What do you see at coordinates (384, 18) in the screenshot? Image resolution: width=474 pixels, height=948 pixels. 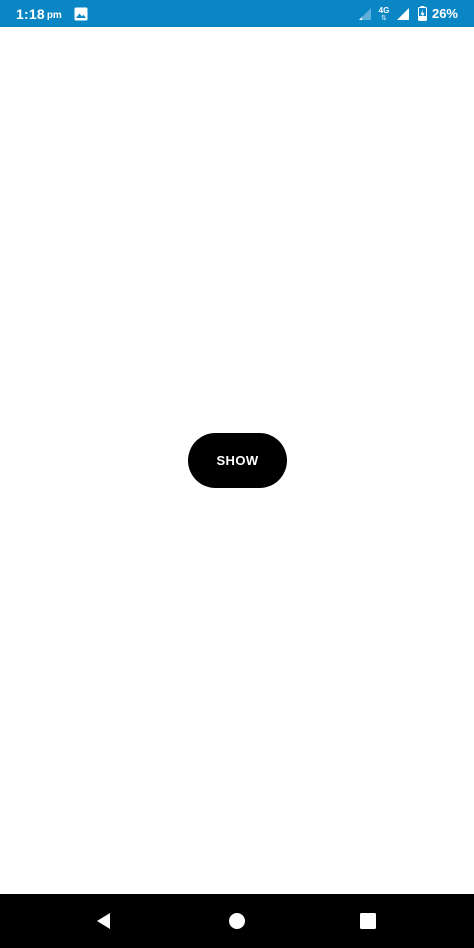 I see `data-activity-icon: ⇅` at bounding box center [384, 18].